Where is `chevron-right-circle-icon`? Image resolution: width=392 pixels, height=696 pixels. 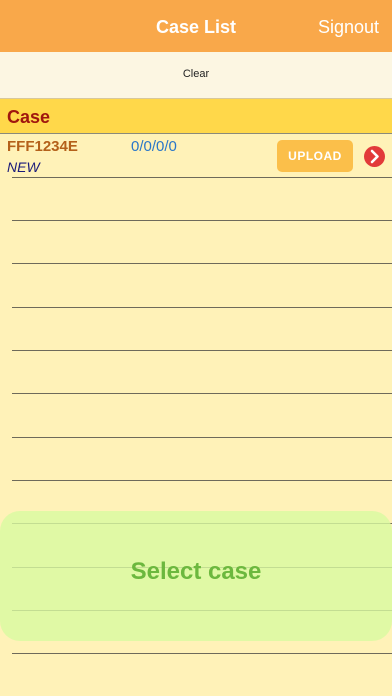
chevron-right-circle-icon is located at coordinates (374, 156).